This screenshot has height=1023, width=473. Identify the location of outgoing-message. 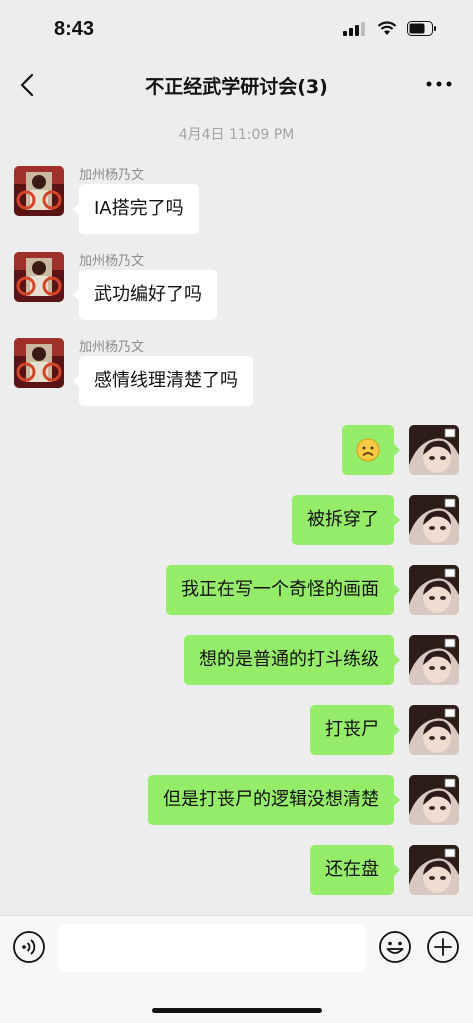
(239, 450).